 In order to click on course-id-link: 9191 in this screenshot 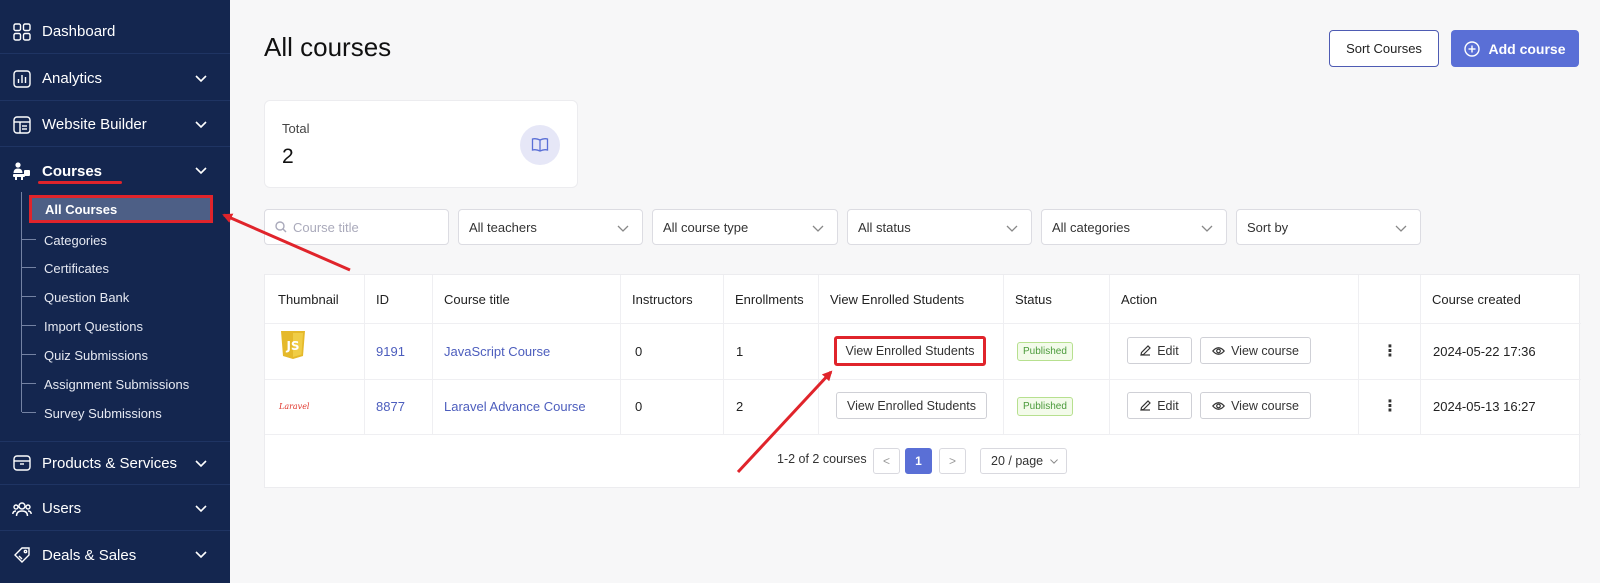, I will do `click(390, 351)`.